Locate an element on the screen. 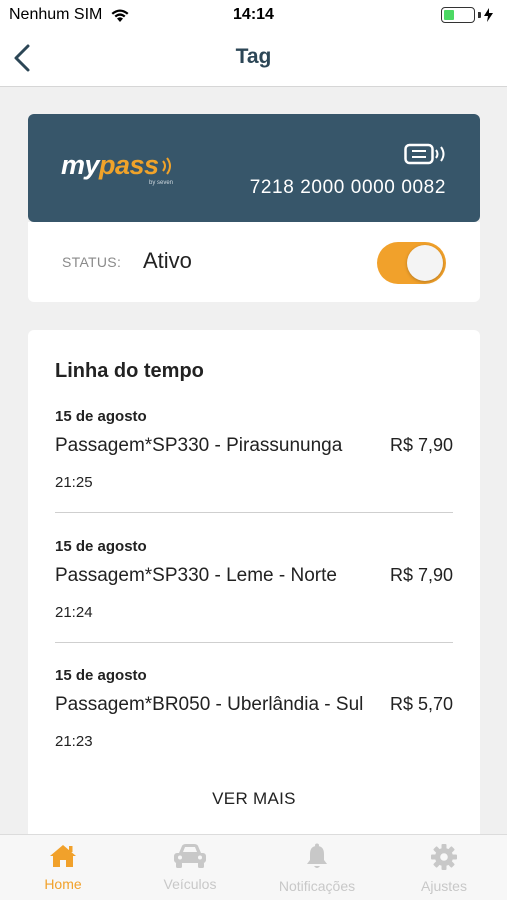  page-title: Tag is located at coordinates (253, 56).